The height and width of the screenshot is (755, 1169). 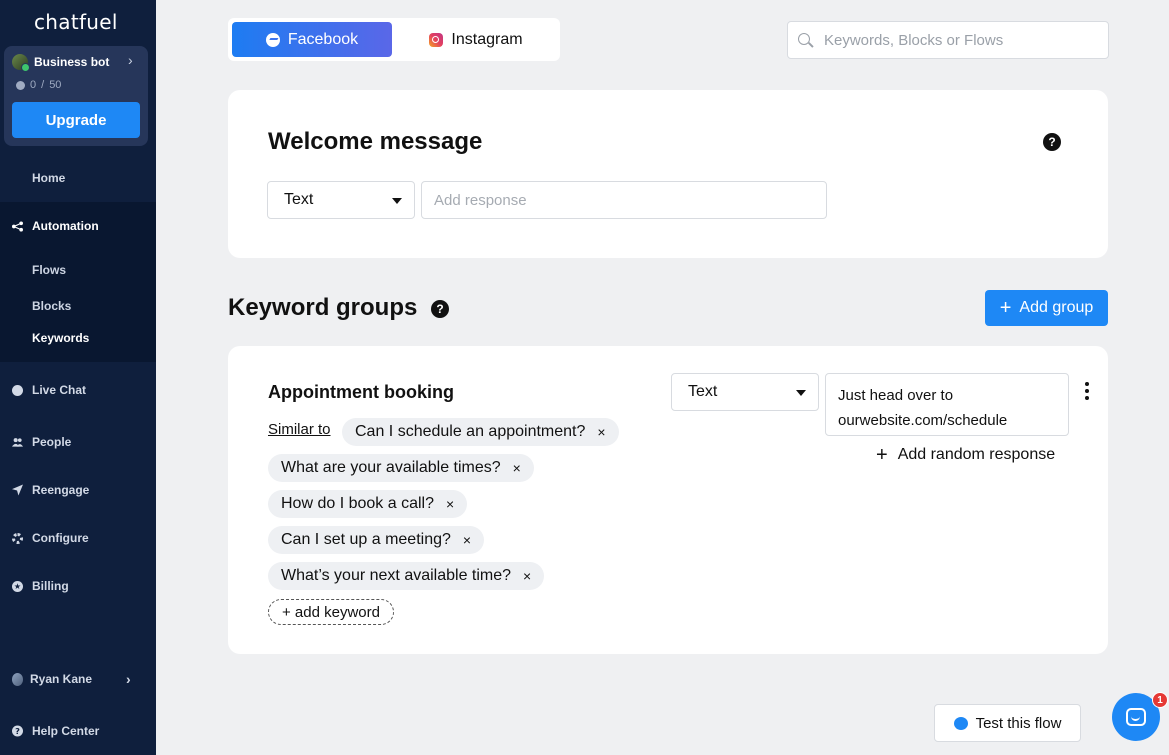 What do you see at coordinates (49, 270) in the screenshot?
I see `sidebar-subitem-flows: Flows` at bounding box center [49, 270].